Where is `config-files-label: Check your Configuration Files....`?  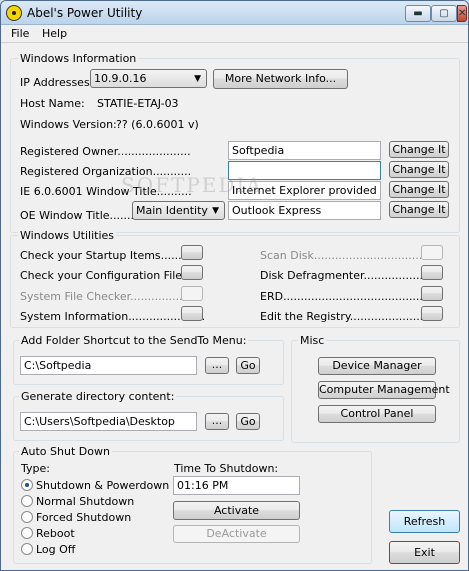
config-files-label: Check your Configuration Files.... is located at coordinates (111, 275).